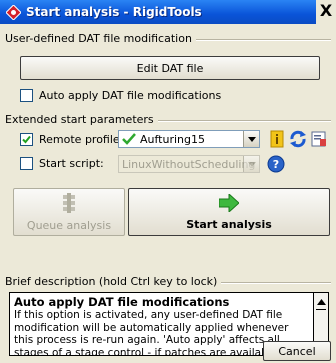  What do you see at coordinates (122, 302) in the screenshot?
I see `description-title: Auto apply DAT file modifications` at bounding box center [122, 302].